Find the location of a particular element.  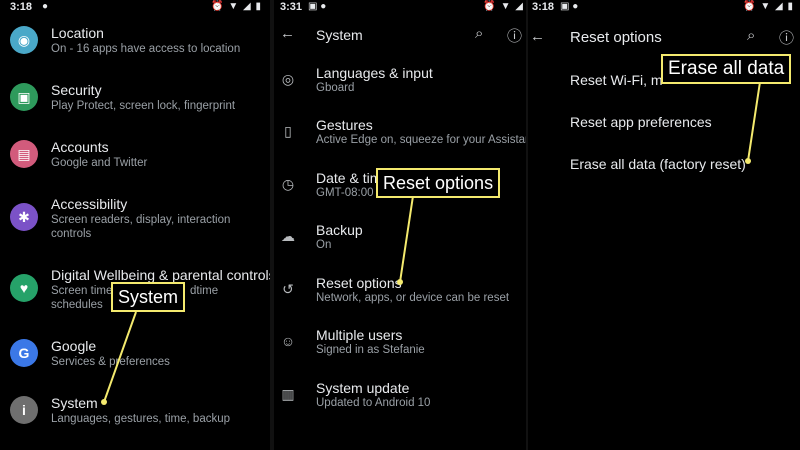

settings-item-google: G Google Services & preferences is located at coordinates (135, 357).